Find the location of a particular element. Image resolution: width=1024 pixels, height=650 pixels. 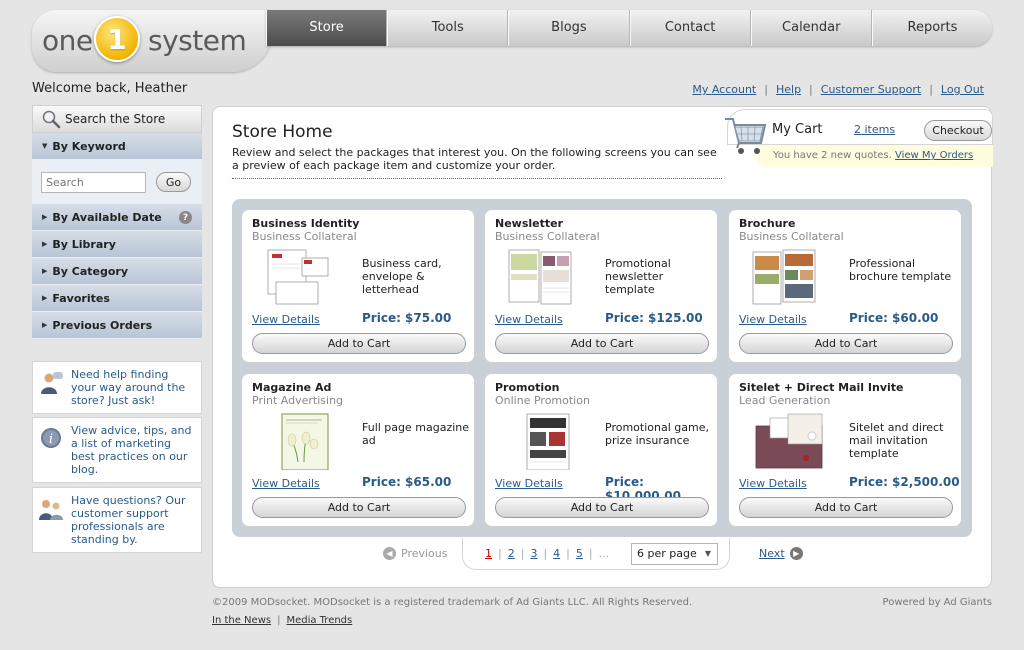

sidebar-item-label: Previous Orders is located at coordinates (102, 325).